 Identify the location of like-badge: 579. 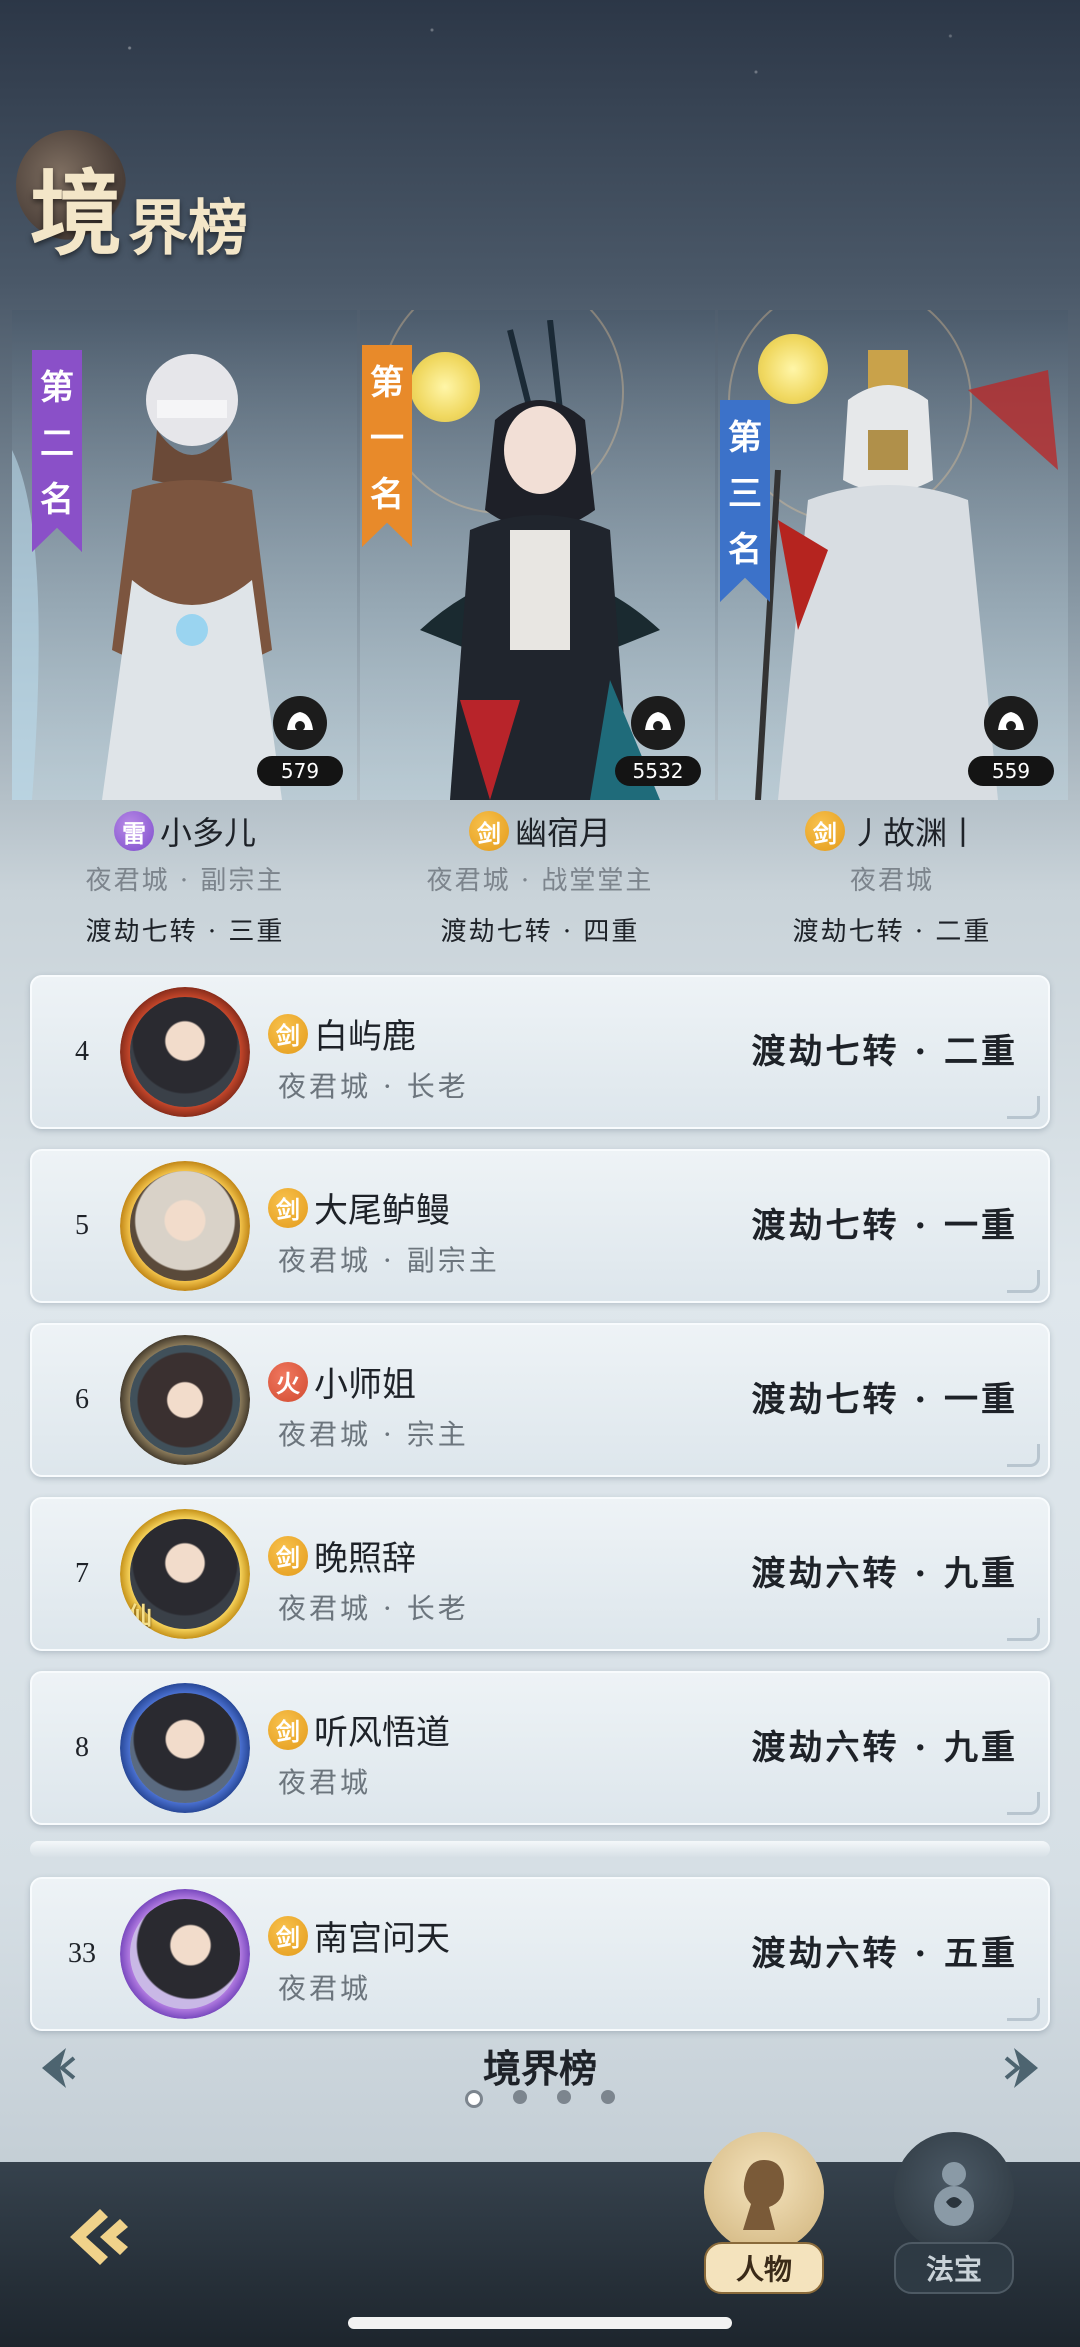
(300, 741).